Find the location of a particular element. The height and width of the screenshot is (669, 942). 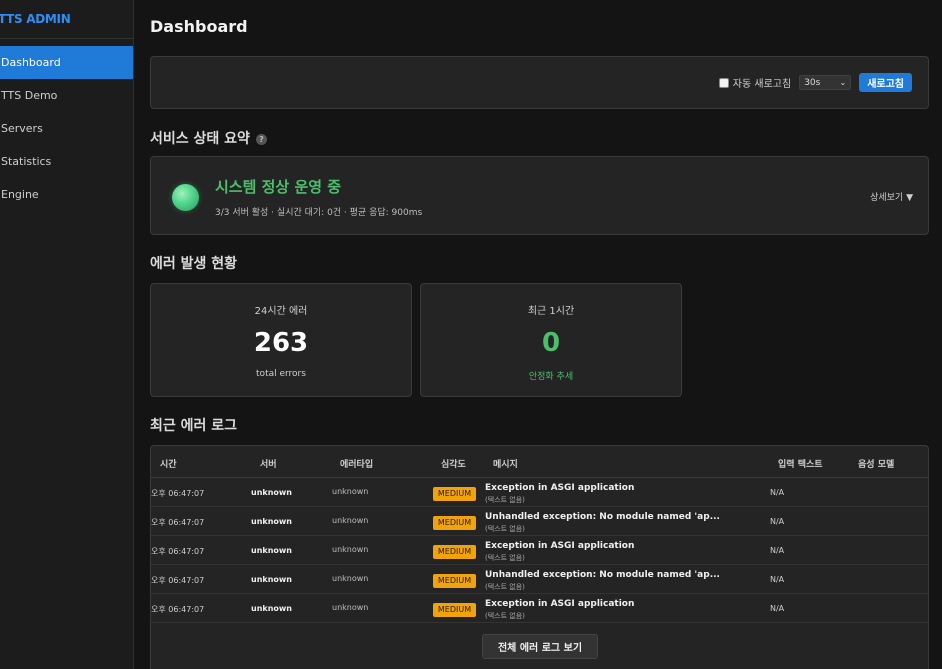

refresh-toolbar: 자동 새로고침 30s ⌄ 새로고침 is located at coordinates (539, 82).